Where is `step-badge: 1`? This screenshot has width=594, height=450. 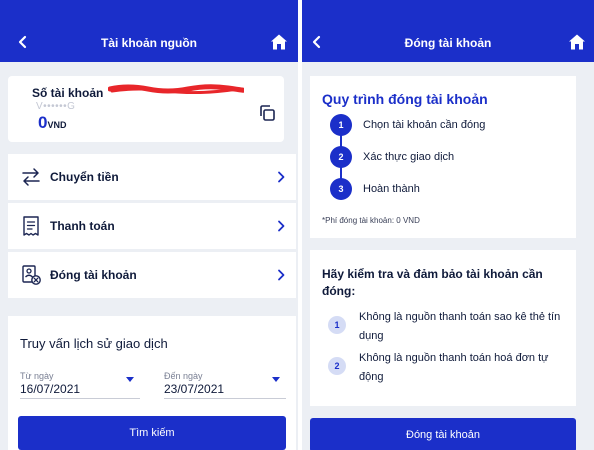 step-badge: 1 is located at coordinates (341, 125).